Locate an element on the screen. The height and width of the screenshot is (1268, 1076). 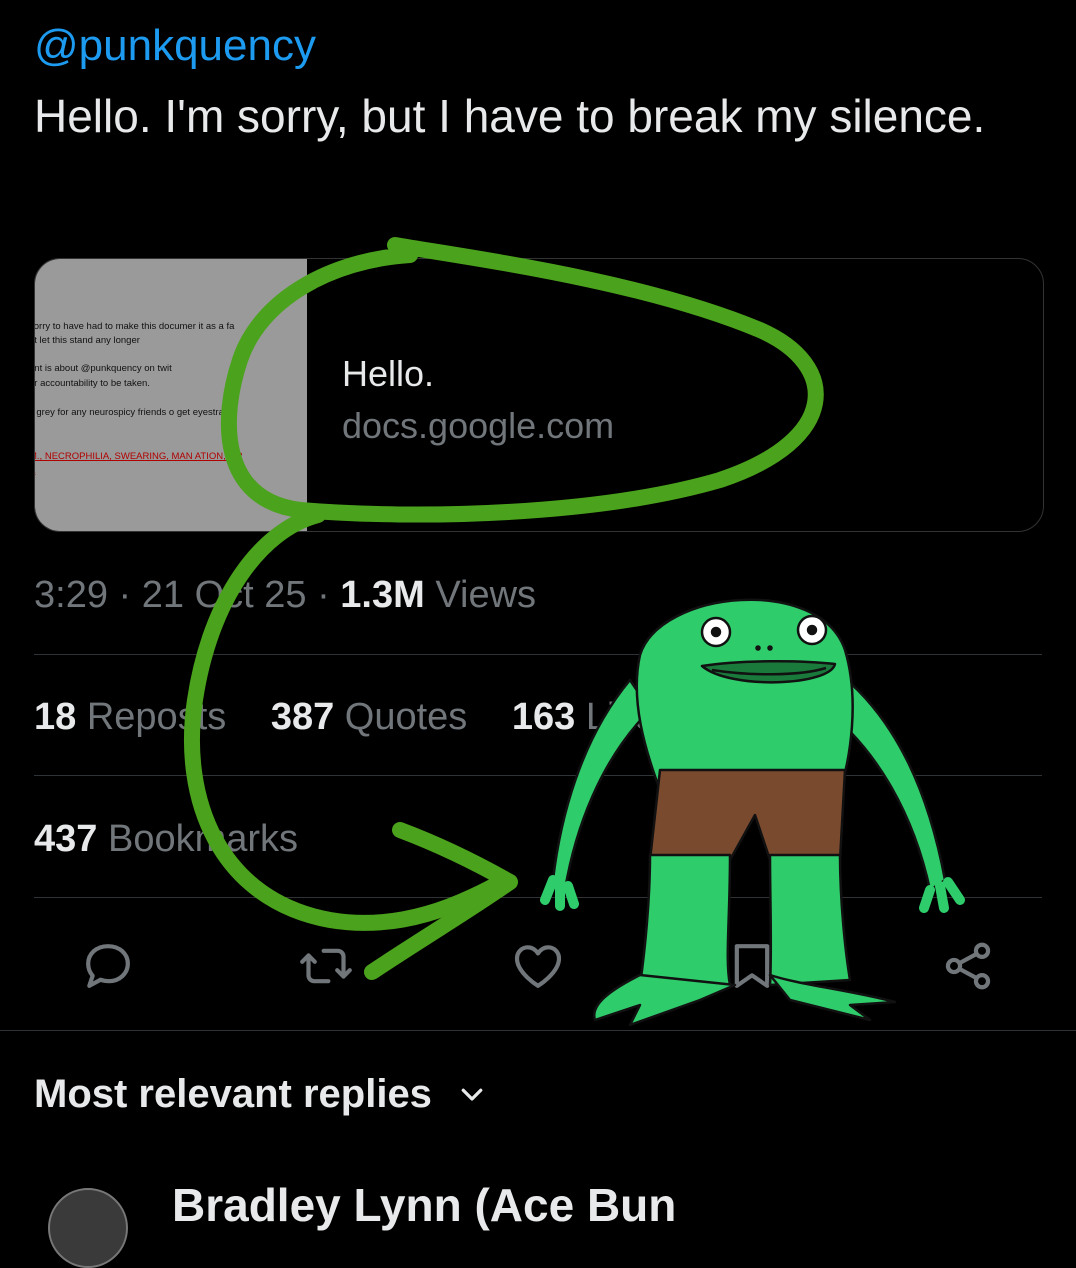
engagement-stats: 18 Reposts 387 Quotes 163 Likes is located at coordinates (371, 717).